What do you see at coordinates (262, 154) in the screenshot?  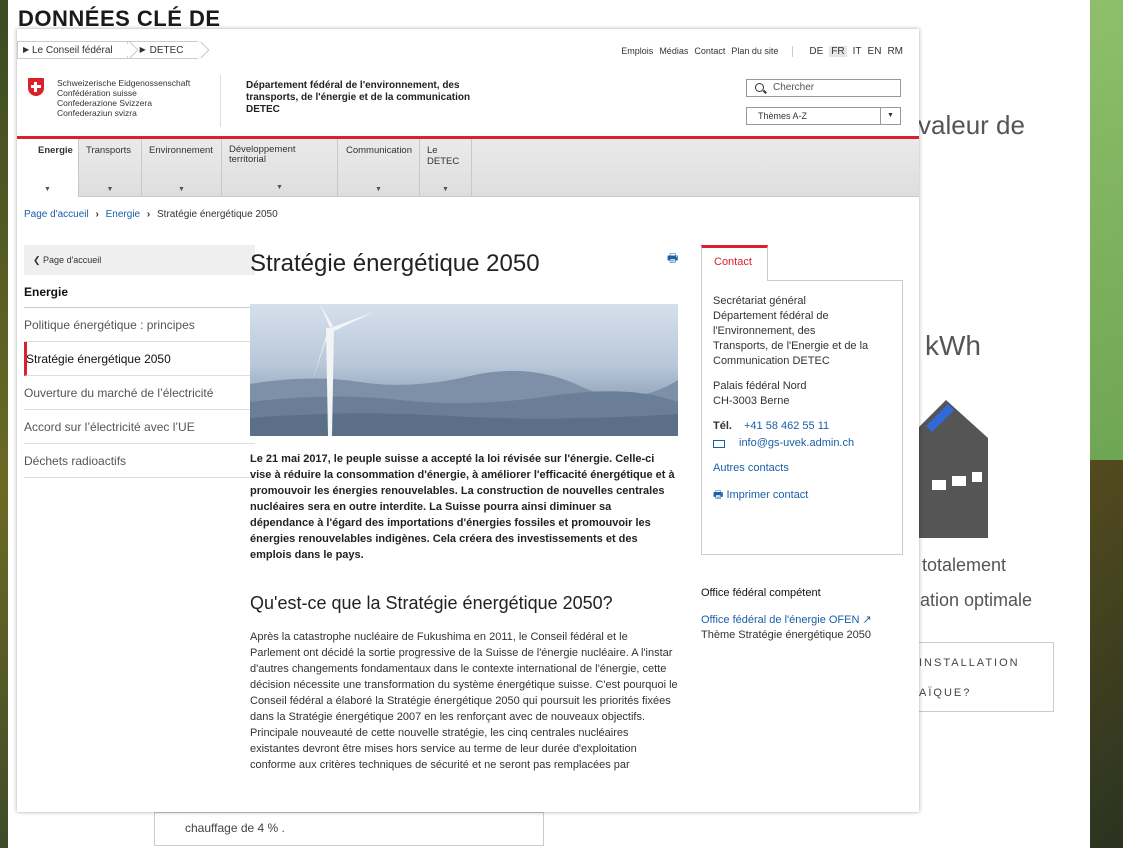 I see `nav-label: Développement territorial` at bounding box center [262, 154].